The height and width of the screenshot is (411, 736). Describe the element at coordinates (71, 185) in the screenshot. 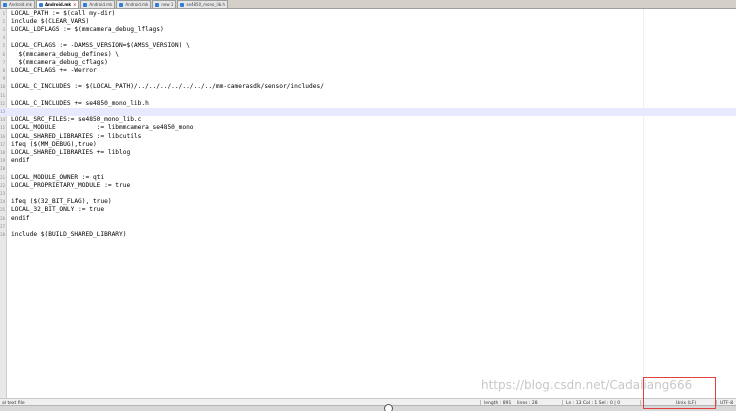

I see `code-text: LOCAL_PROPRIETARY_MODULE := true` at that location.